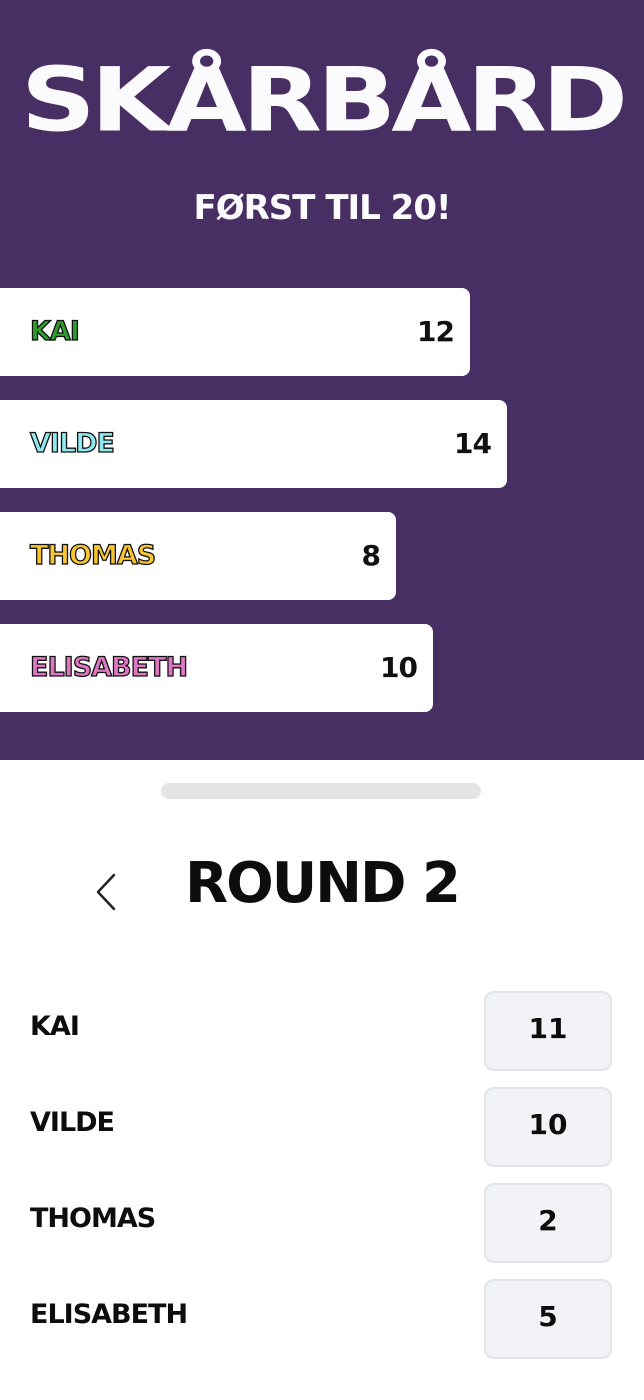 This screenshot has width=644, height=1400. I want to click on score-total: 8, so click(371, 555).